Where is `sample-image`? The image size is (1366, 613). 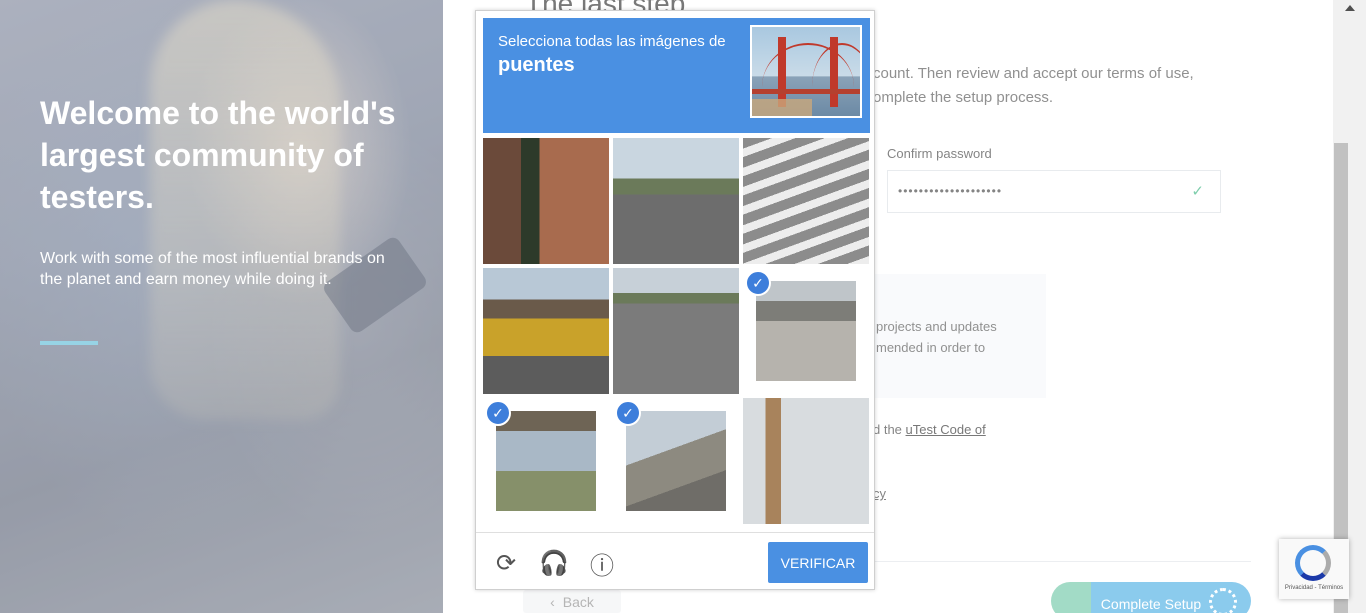
sample-image is located at coordinates (806, 71).